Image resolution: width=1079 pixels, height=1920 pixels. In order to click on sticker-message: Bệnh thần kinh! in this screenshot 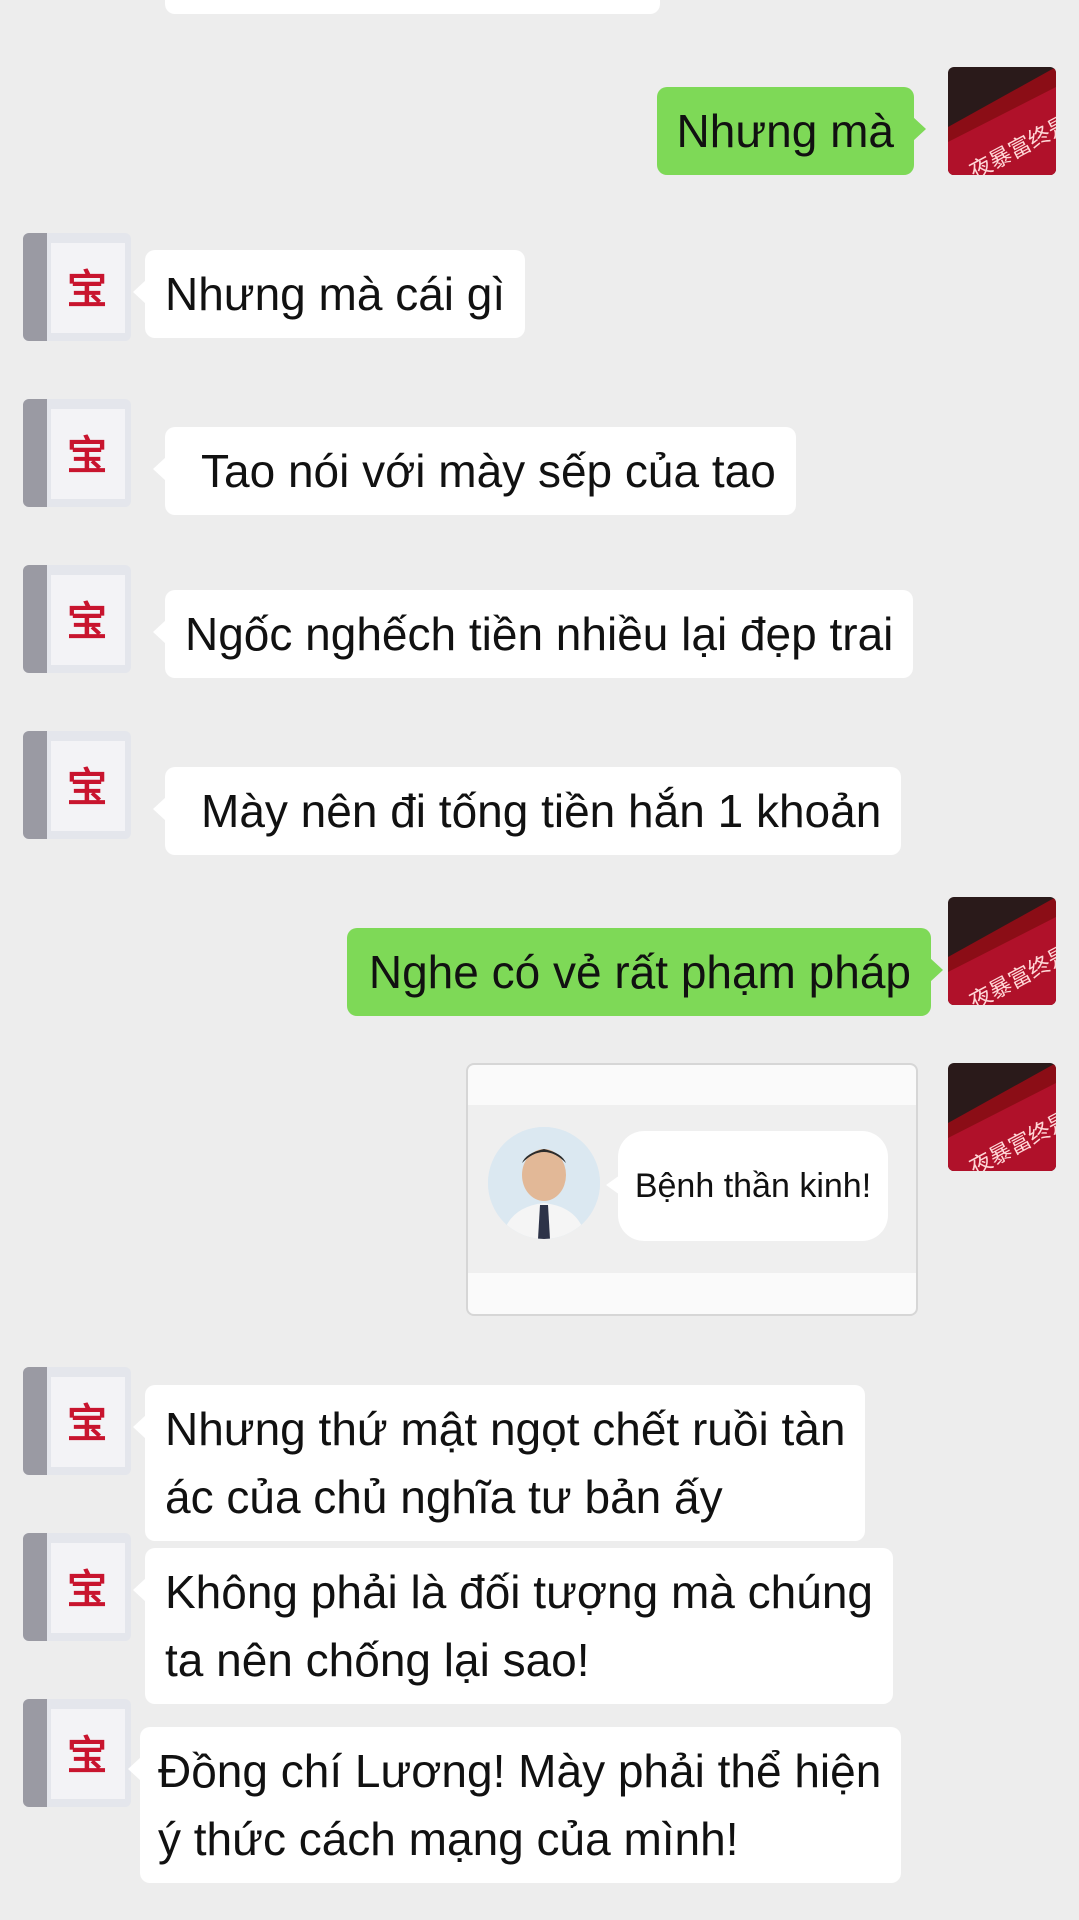, I will do `click(692, 1189)`.